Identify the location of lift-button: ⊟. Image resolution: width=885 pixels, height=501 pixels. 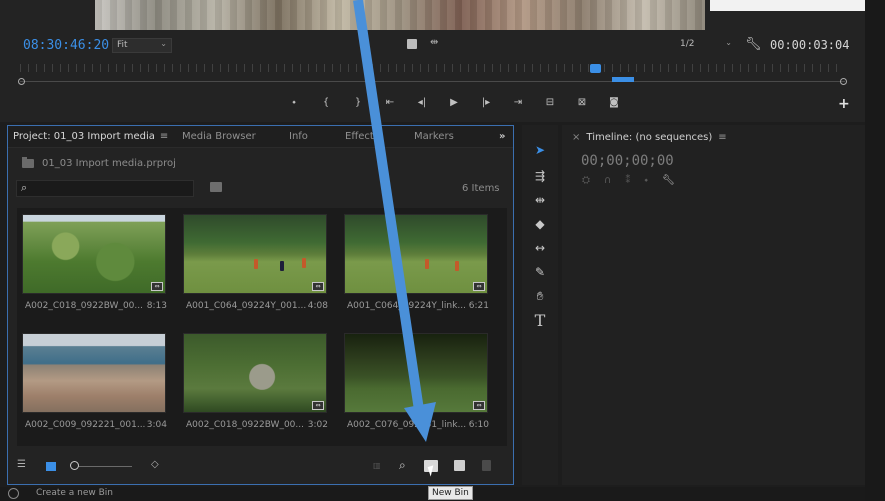
(550, 103).